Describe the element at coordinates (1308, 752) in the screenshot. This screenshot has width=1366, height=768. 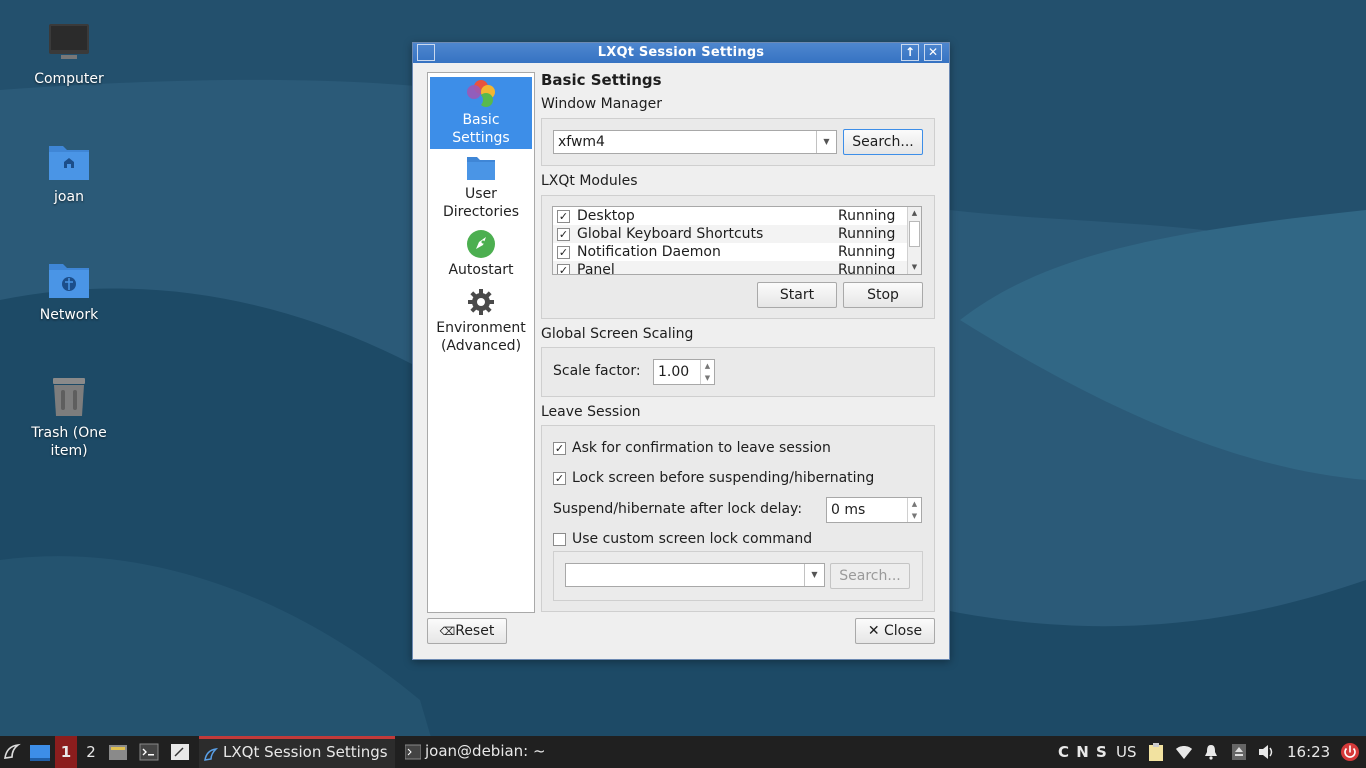
I see `clock: 16:23` at that location.